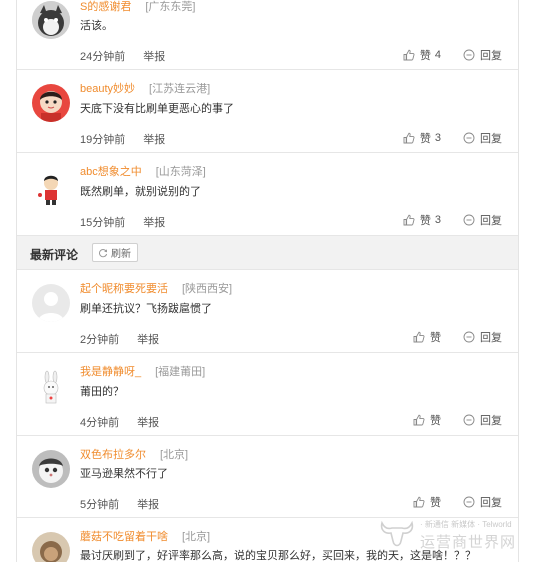 The width and height of the screenshot is (536, 562). I want to click on comment-text: 莆田的？, so click(102, 392).